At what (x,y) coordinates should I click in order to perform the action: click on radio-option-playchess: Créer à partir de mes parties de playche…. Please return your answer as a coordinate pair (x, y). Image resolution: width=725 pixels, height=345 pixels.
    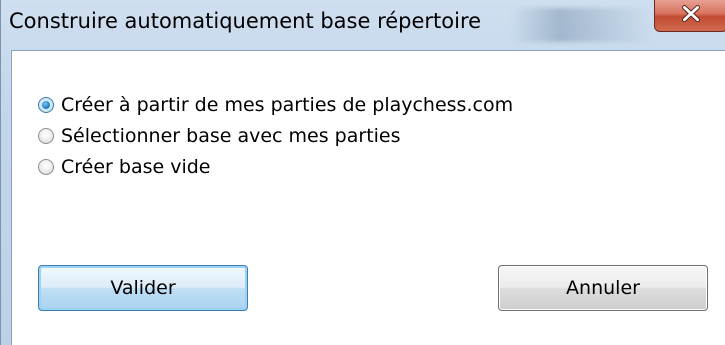
    Looking at the image, I should click on (275, 104).